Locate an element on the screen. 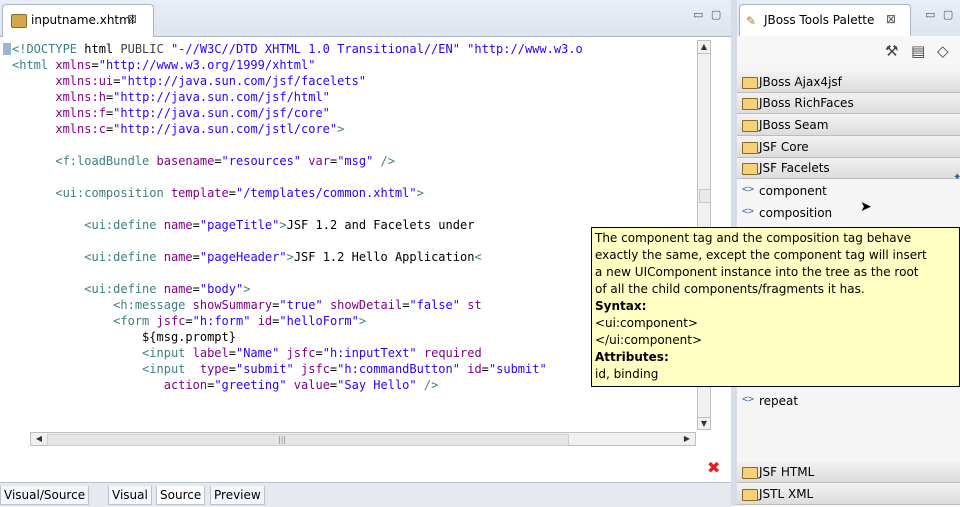  editor-mode-tabs: Visual/Source Visual Source Preview is located at coordinates (365, 494).